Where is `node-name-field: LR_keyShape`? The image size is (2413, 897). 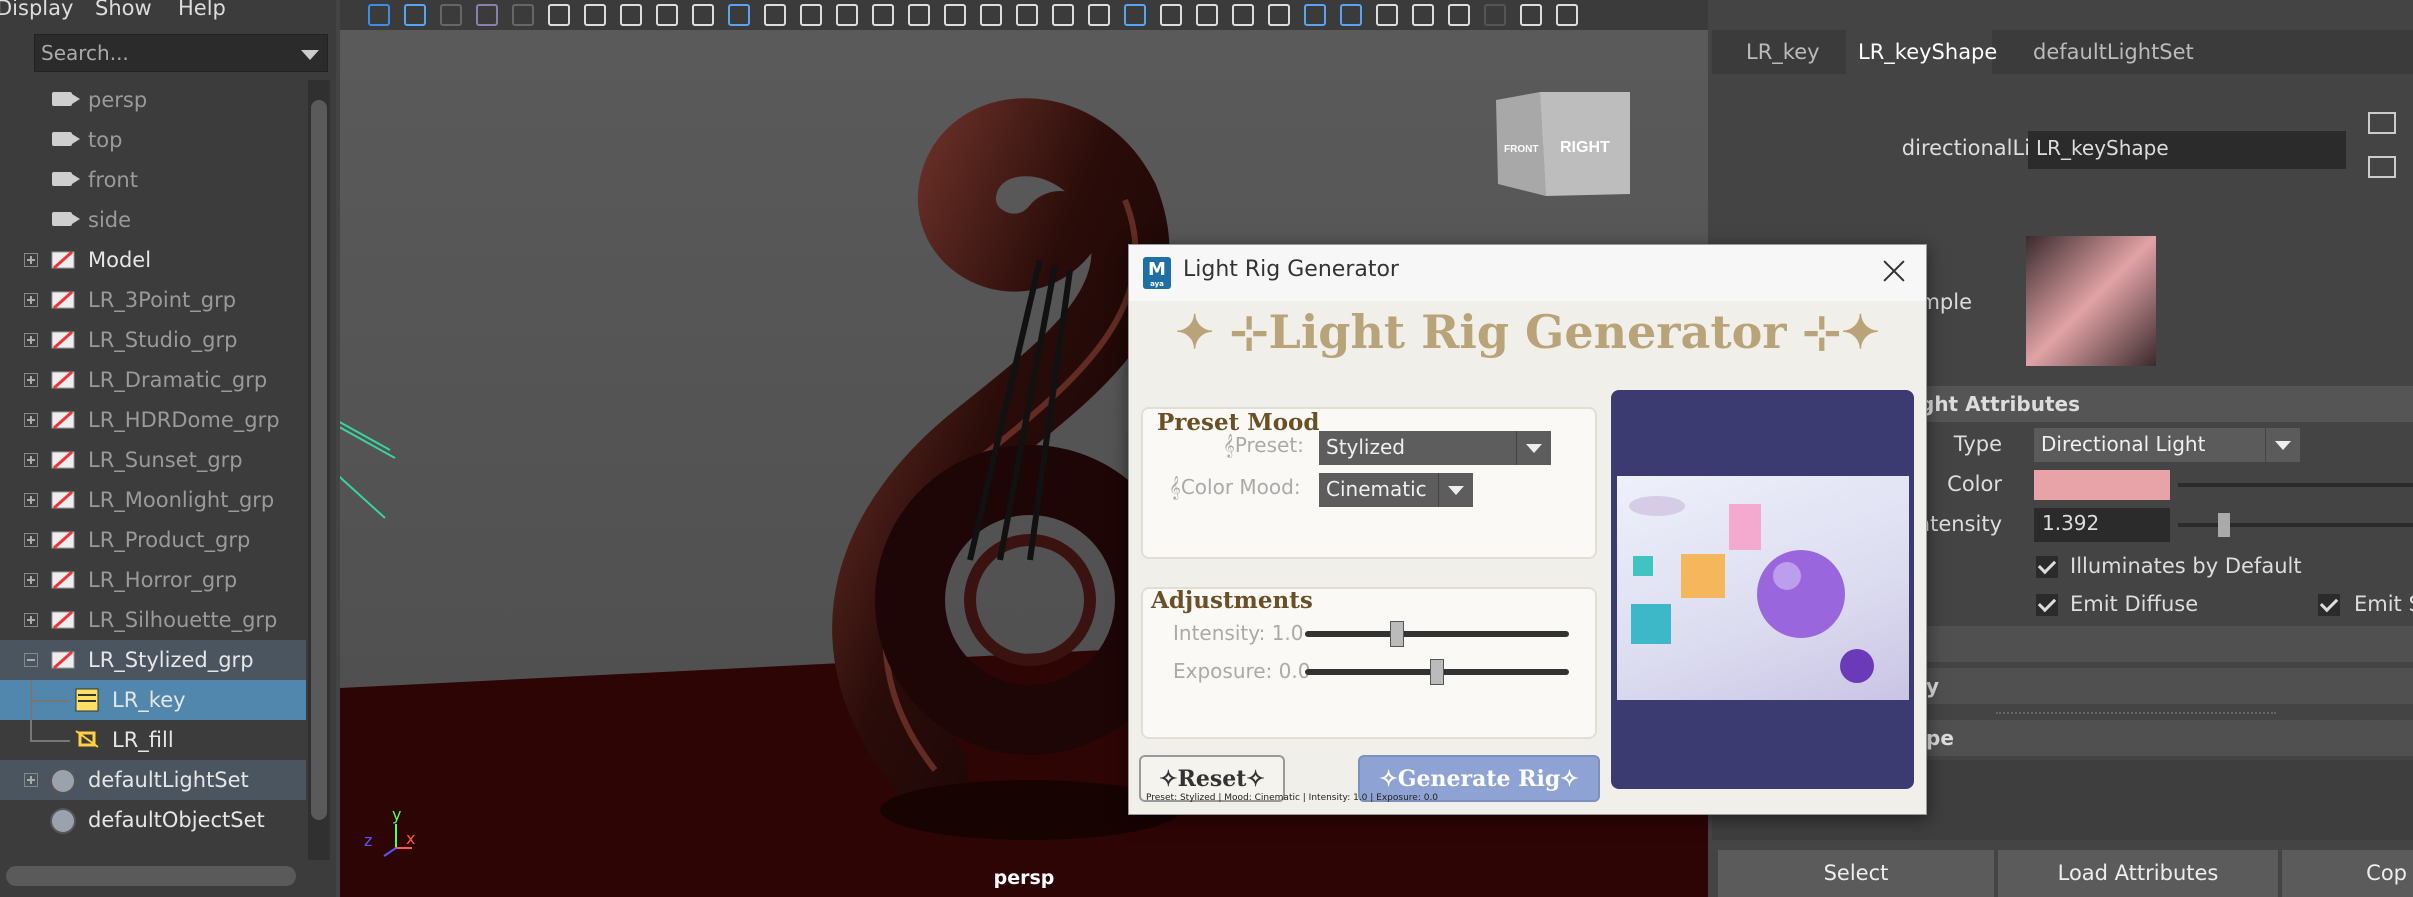
node-name-field: LR_keyShape is located at coordinates (2187, 150).